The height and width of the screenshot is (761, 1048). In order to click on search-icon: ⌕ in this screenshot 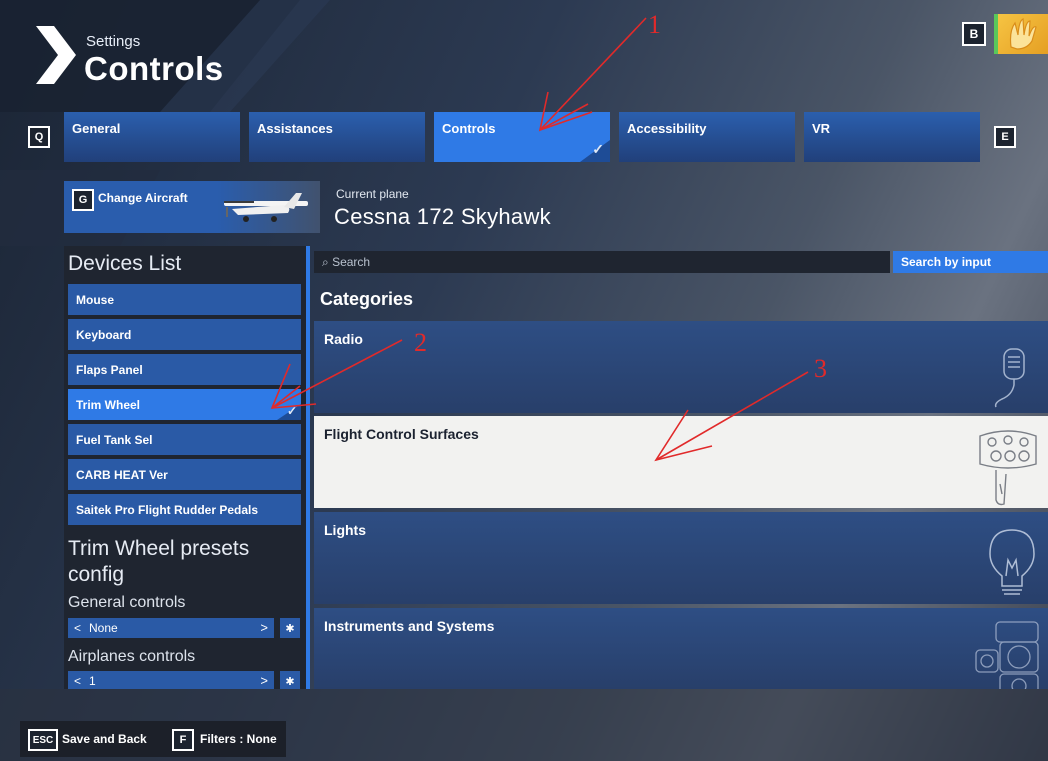, I will do `click(325, 262)`.